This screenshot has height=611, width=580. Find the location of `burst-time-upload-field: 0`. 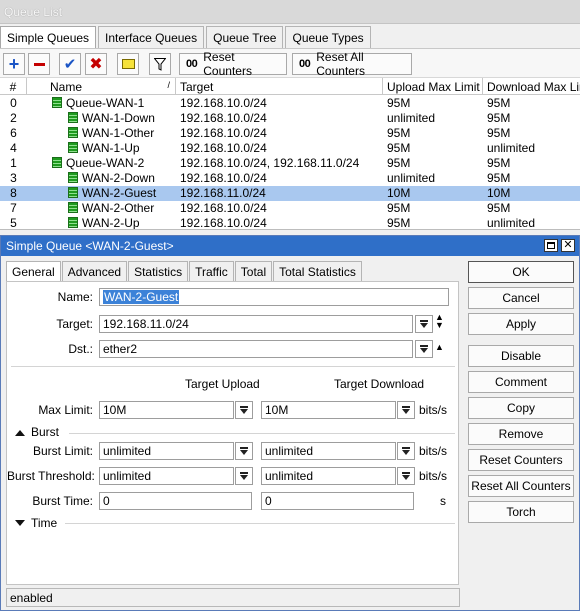

burst-time-upload-field: 0 is located at coordinates (175, 501).